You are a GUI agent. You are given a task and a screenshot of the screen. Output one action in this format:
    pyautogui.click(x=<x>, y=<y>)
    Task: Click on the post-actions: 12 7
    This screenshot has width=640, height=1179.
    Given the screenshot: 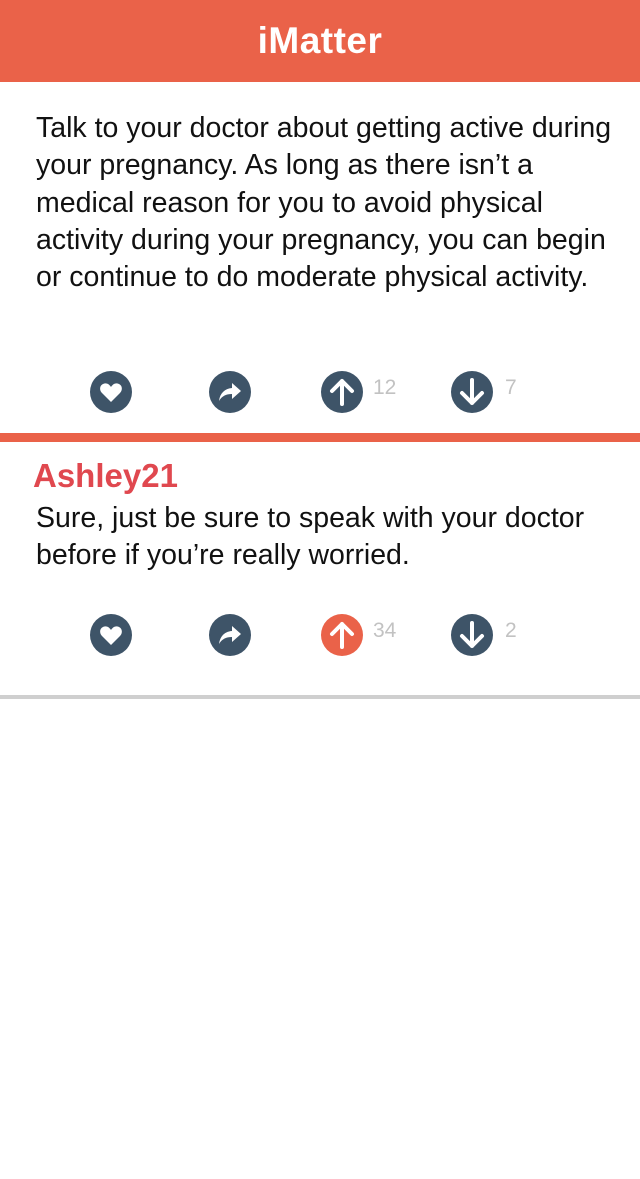 What is the action you would take?
    pyautogui.click(x=320, y=393)
    